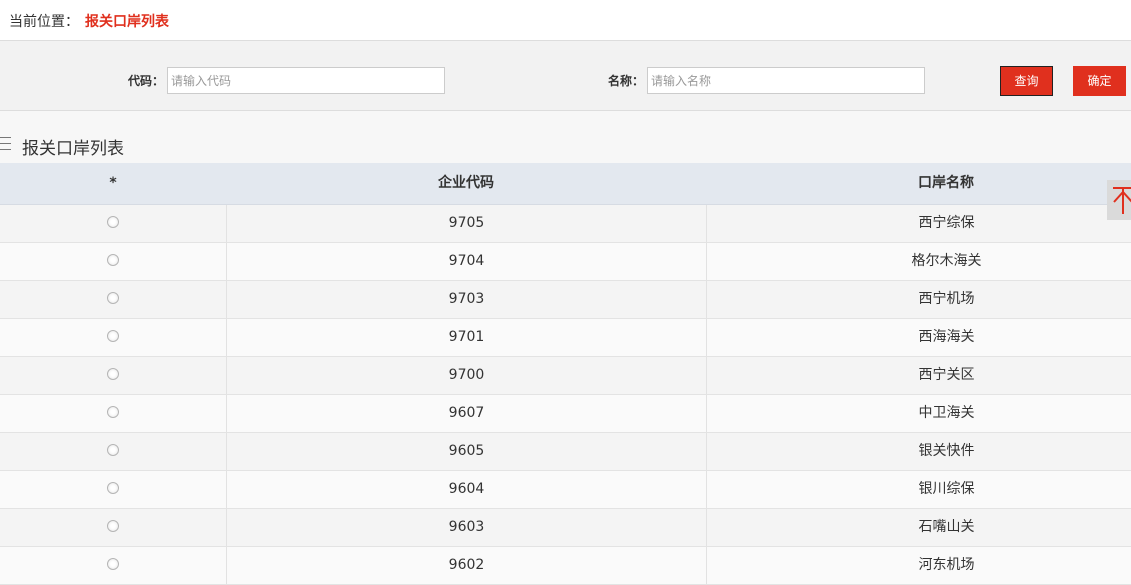 This screenshot has height=585, width=1131. I want to click on table-row: 9603 石嘴山关, so click(565, 528).